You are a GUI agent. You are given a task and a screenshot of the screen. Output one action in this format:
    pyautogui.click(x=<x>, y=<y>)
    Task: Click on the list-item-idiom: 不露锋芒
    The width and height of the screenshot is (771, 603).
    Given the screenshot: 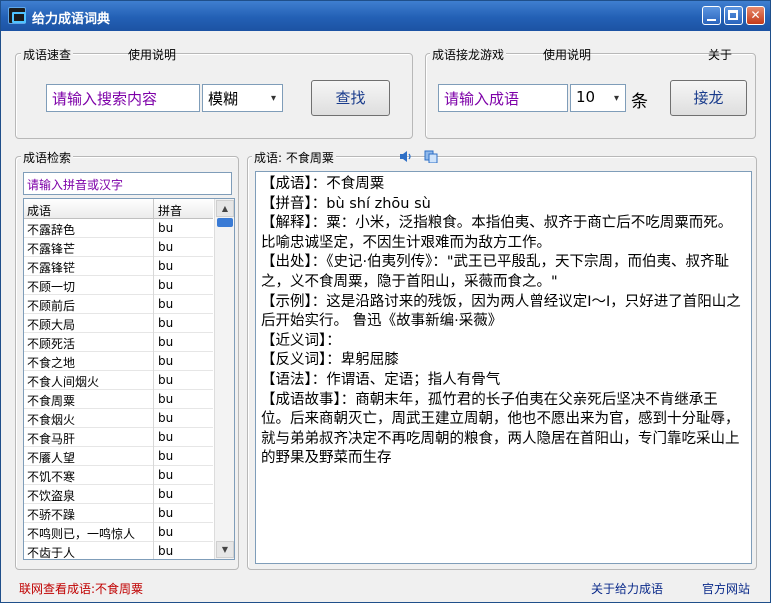 What is the action you would take?
    pyautogui.click(x=51, y=249)
    